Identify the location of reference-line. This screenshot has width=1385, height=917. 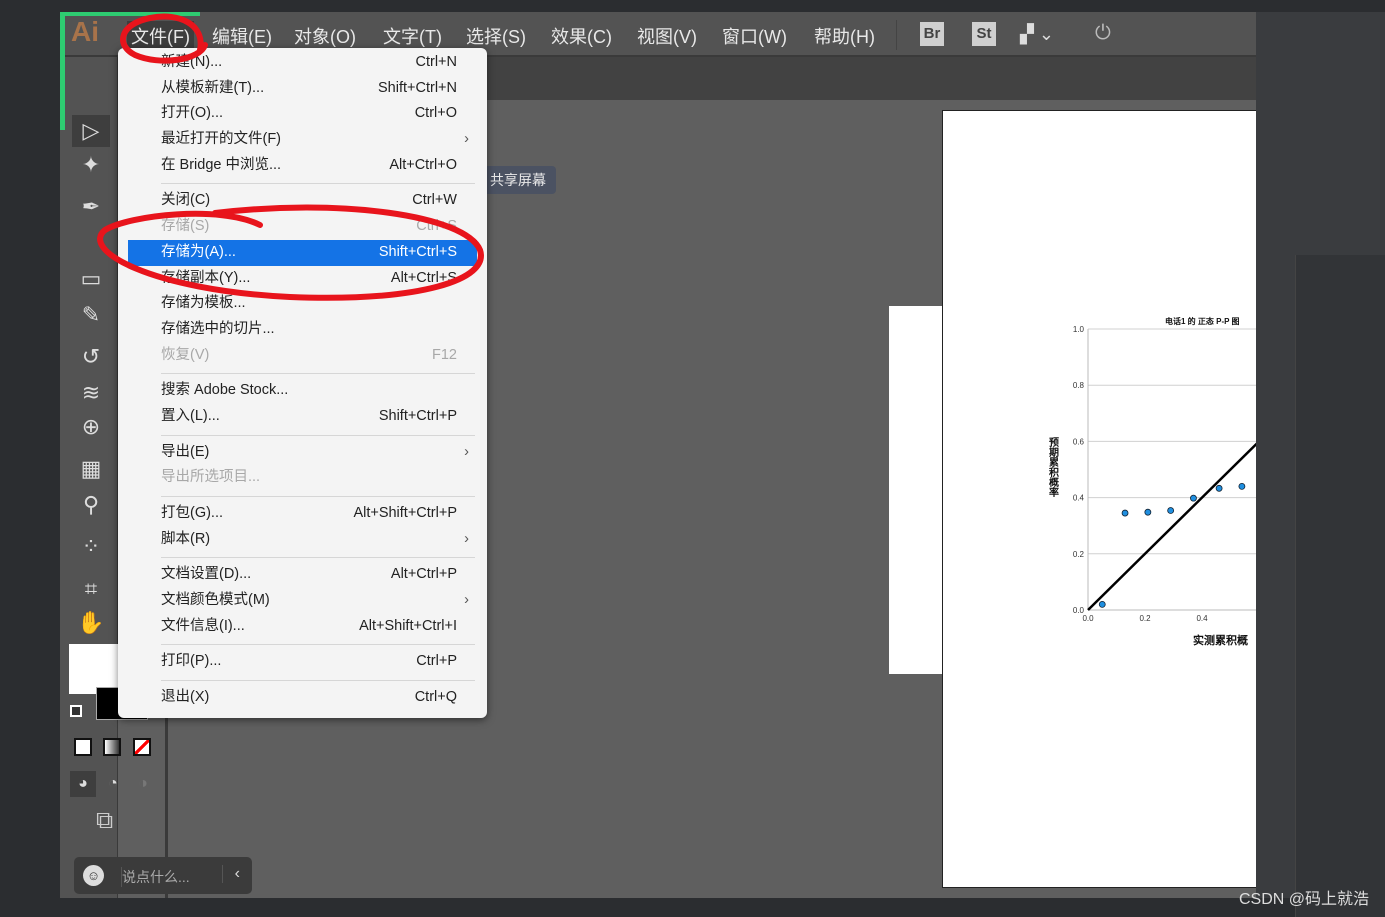
(1171, 526).